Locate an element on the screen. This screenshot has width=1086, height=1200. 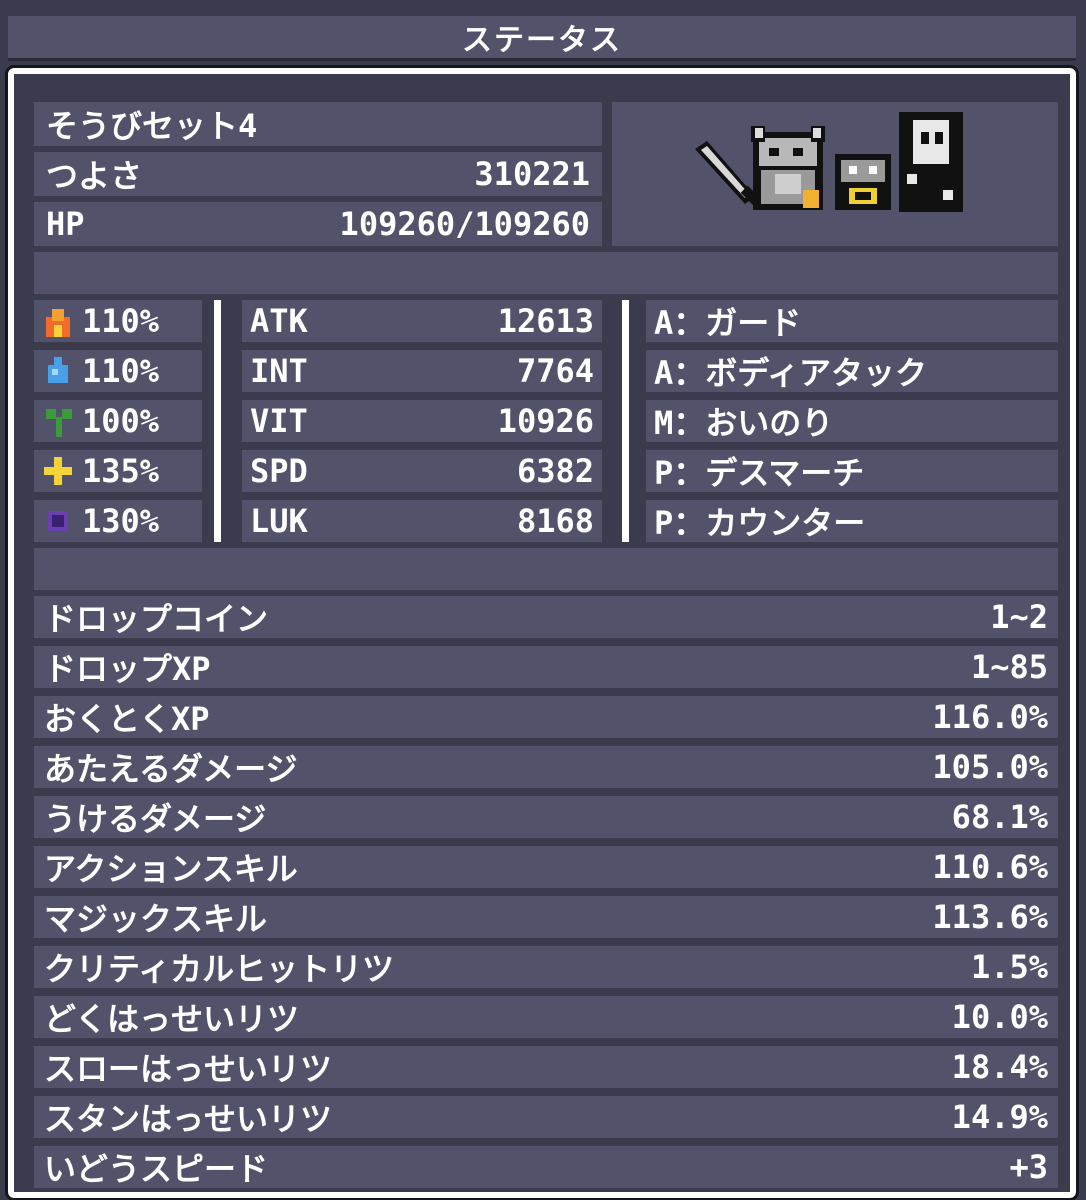
hp-label: HP is located at coordinates (65, 224).